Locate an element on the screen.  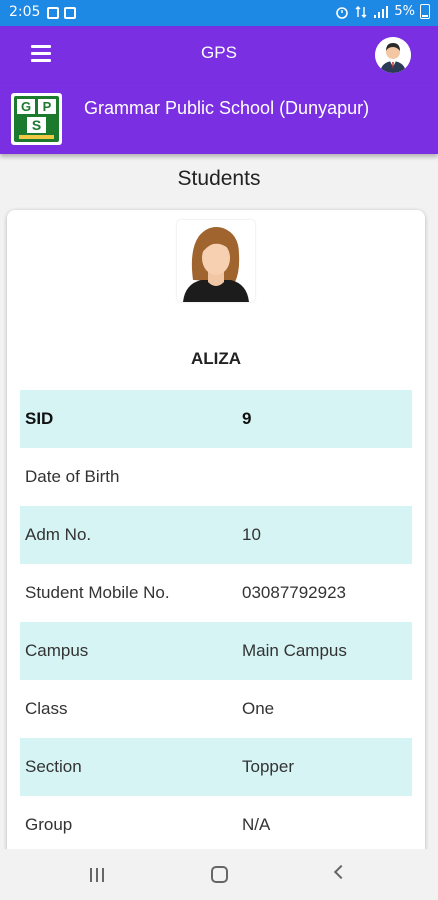
user-avatar-icon is located at coordinates (393, 55).